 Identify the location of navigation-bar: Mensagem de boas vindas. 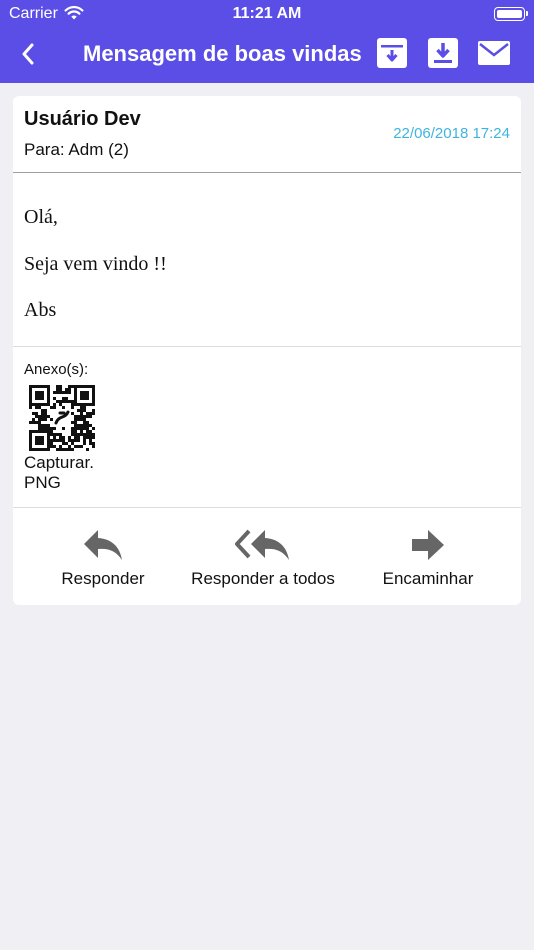
(267, 55).